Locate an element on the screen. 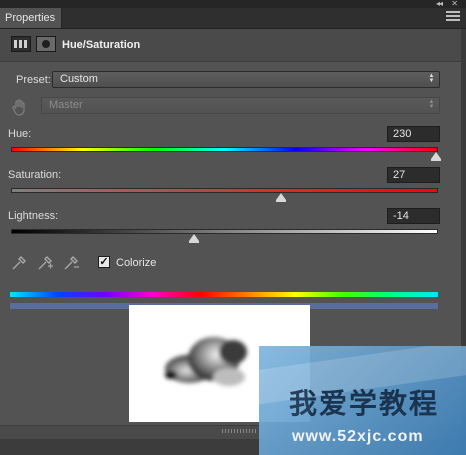 The width and height of the screenshot is (466, 455). adjustment-header: Hue/Saturation is located at coordinates (230, 45).